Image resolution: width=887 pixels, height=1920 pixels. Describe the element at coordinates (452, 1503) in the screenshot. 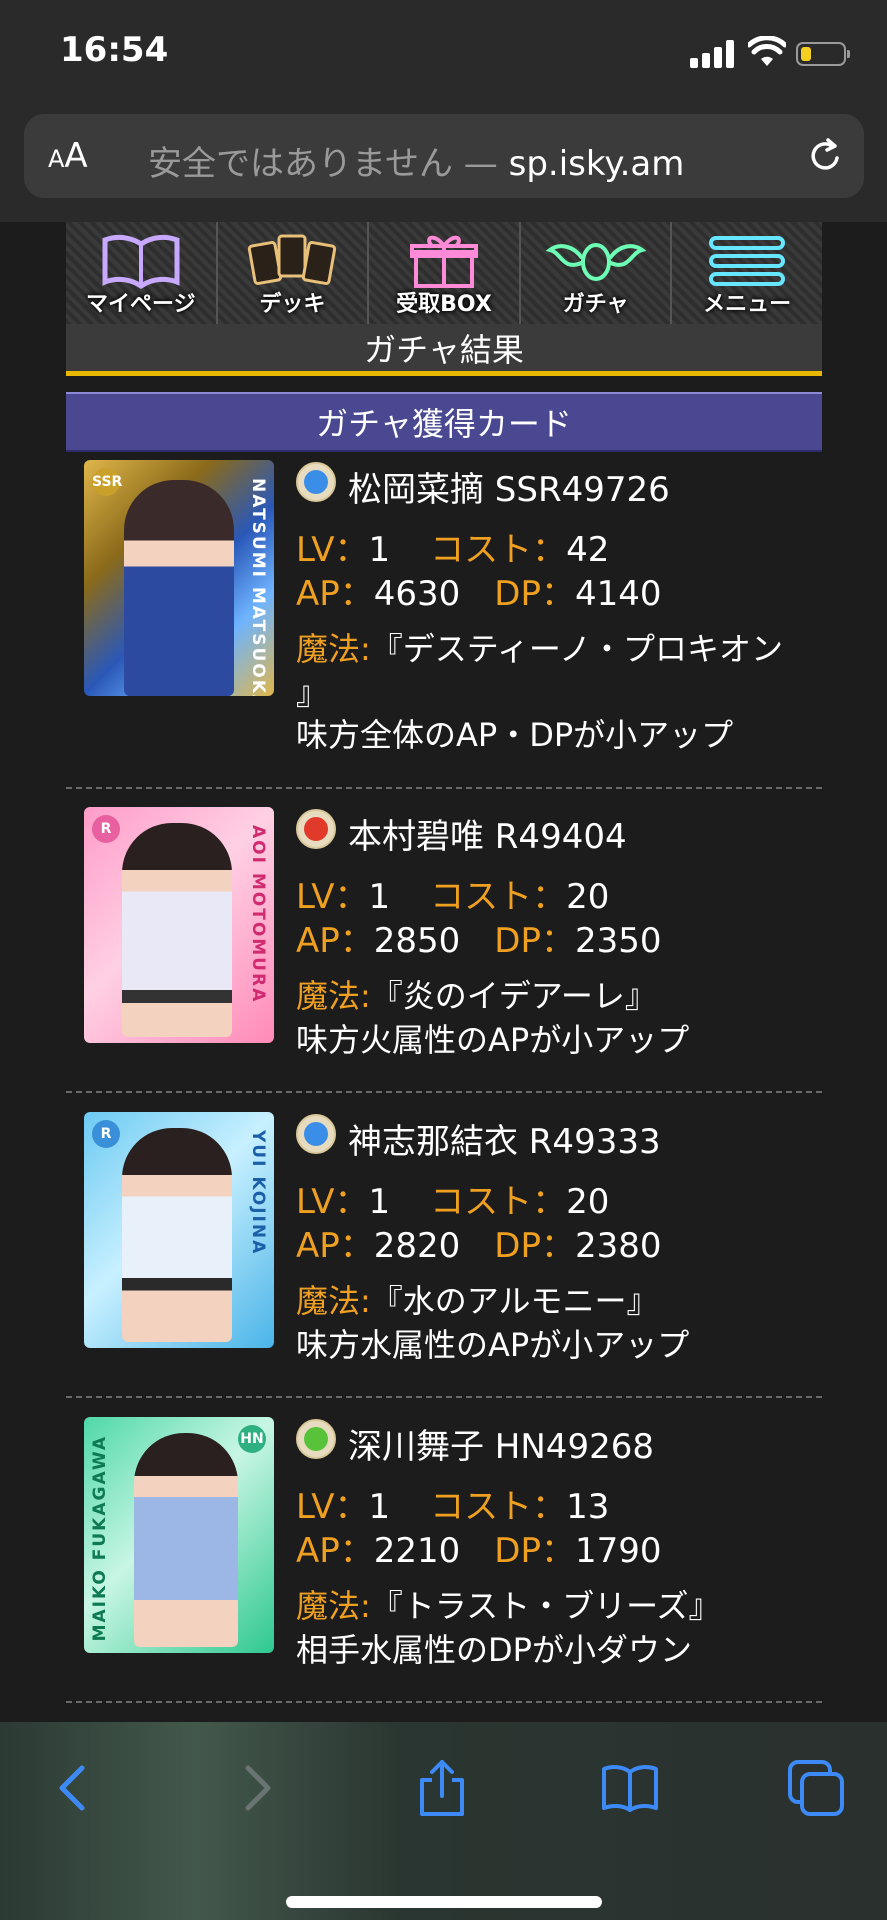

I see `lv-cost-line: LV：1 コスト：13` at that location.